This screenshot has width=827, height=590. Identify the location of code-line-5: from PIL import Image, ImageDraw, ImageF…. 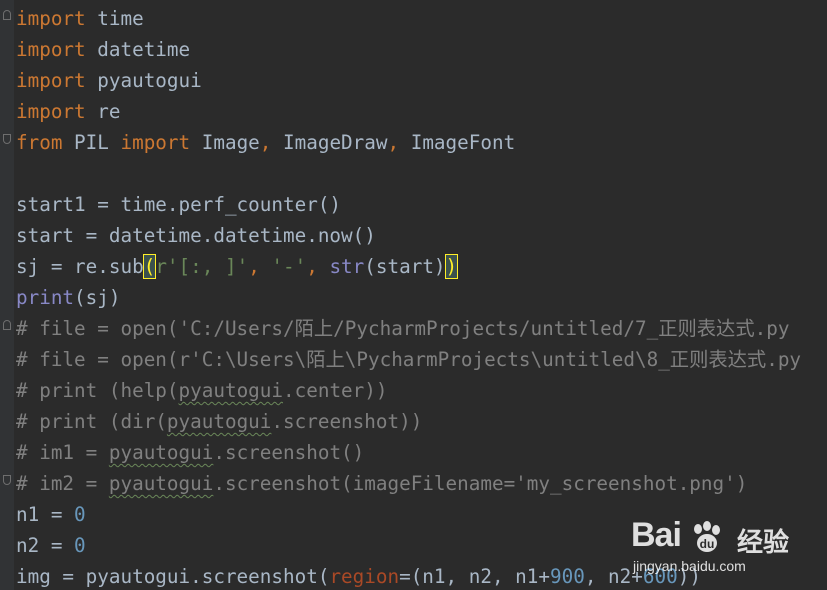
(421, 142).